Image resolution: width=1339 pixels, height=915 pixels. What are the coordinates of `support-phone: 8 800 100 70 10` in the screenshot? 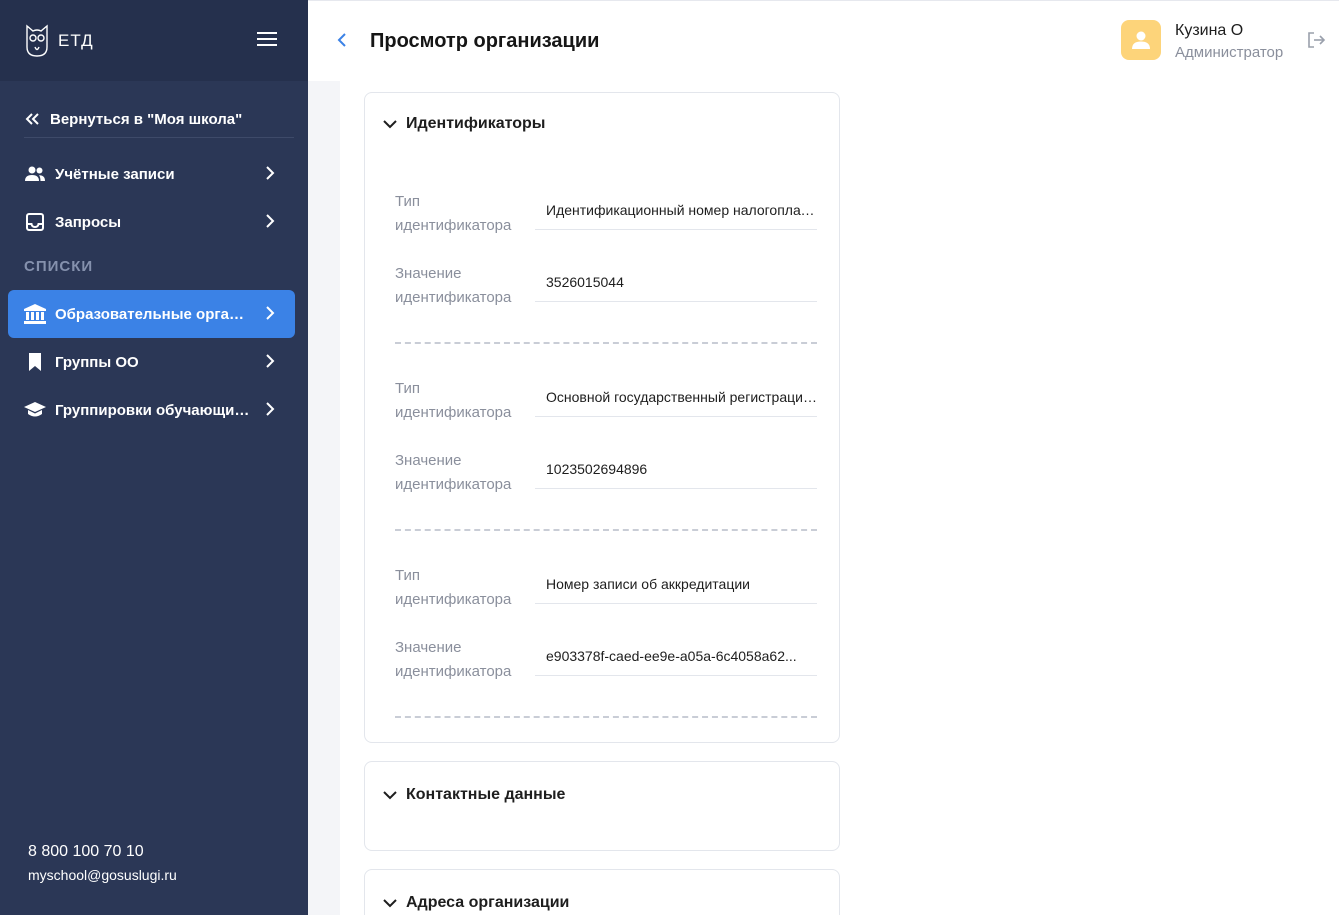 It's located at (102, 852).